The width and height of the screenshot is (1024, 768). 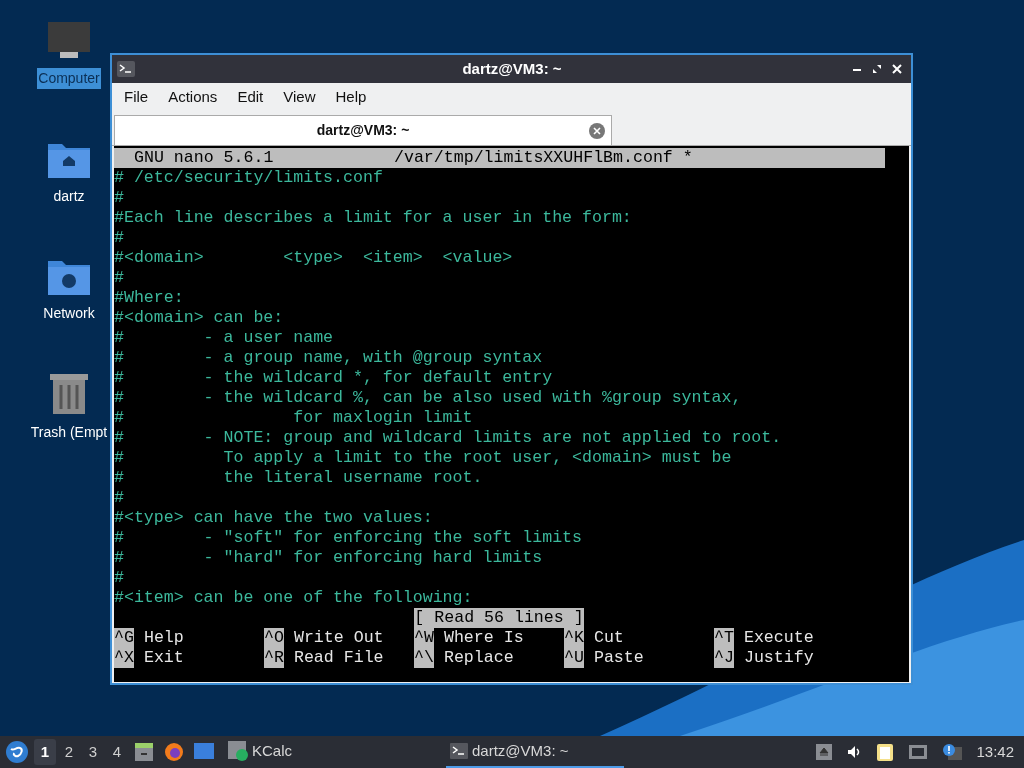 What do you see at coordinates (248, 177) in the screenshot?
I see `text-line: # /etc/security/limits.conf` at bounding box center [248, 177].